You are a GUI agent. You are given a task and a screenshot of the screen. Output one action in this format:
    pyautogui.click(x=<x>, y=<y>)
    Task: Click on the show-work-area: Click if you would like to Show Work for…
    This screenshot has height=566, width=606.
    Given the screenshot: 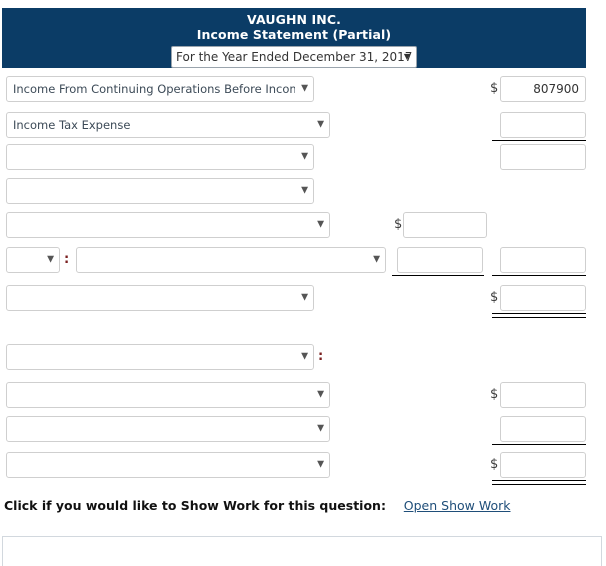 What is the action you would take?
    pyautogui.click(x=303, y=508)
    